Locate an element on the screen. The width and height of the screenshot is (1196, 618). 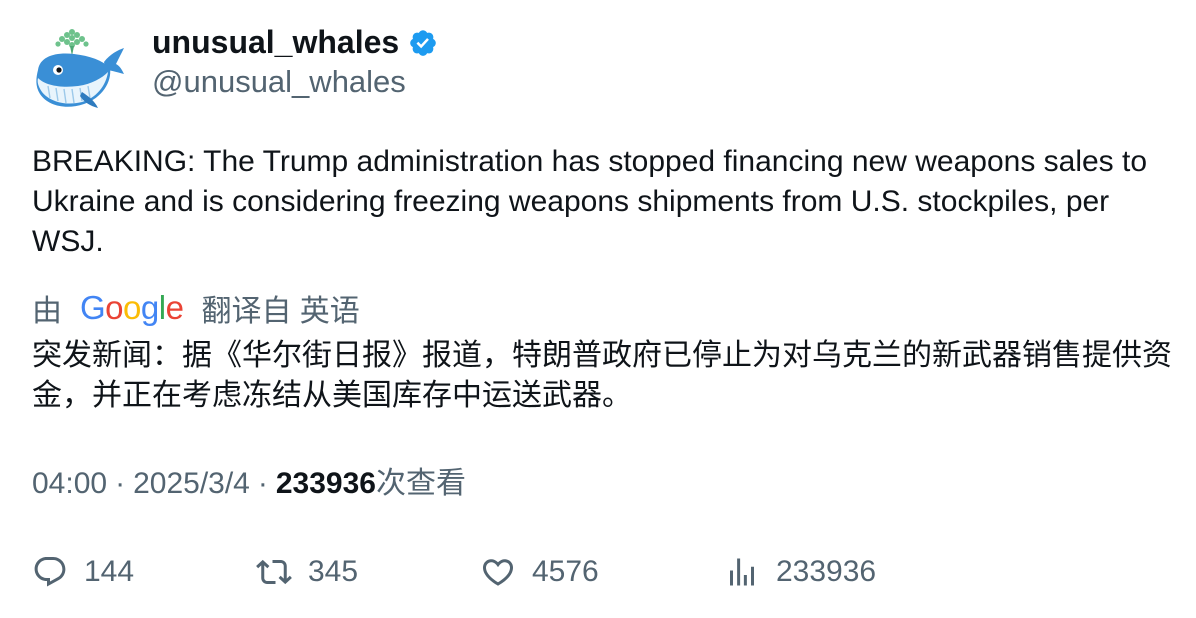
like-button: 4576 is located at coordinates (539, 572).